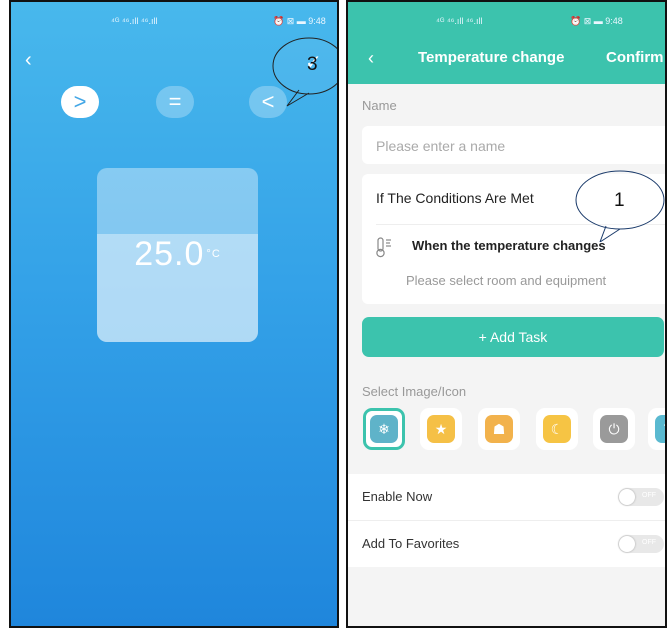  What do you see at coordinates (635, 57) in the screenshot?
I see `confirm-button: Confirm` at bounding box center [635, 57].